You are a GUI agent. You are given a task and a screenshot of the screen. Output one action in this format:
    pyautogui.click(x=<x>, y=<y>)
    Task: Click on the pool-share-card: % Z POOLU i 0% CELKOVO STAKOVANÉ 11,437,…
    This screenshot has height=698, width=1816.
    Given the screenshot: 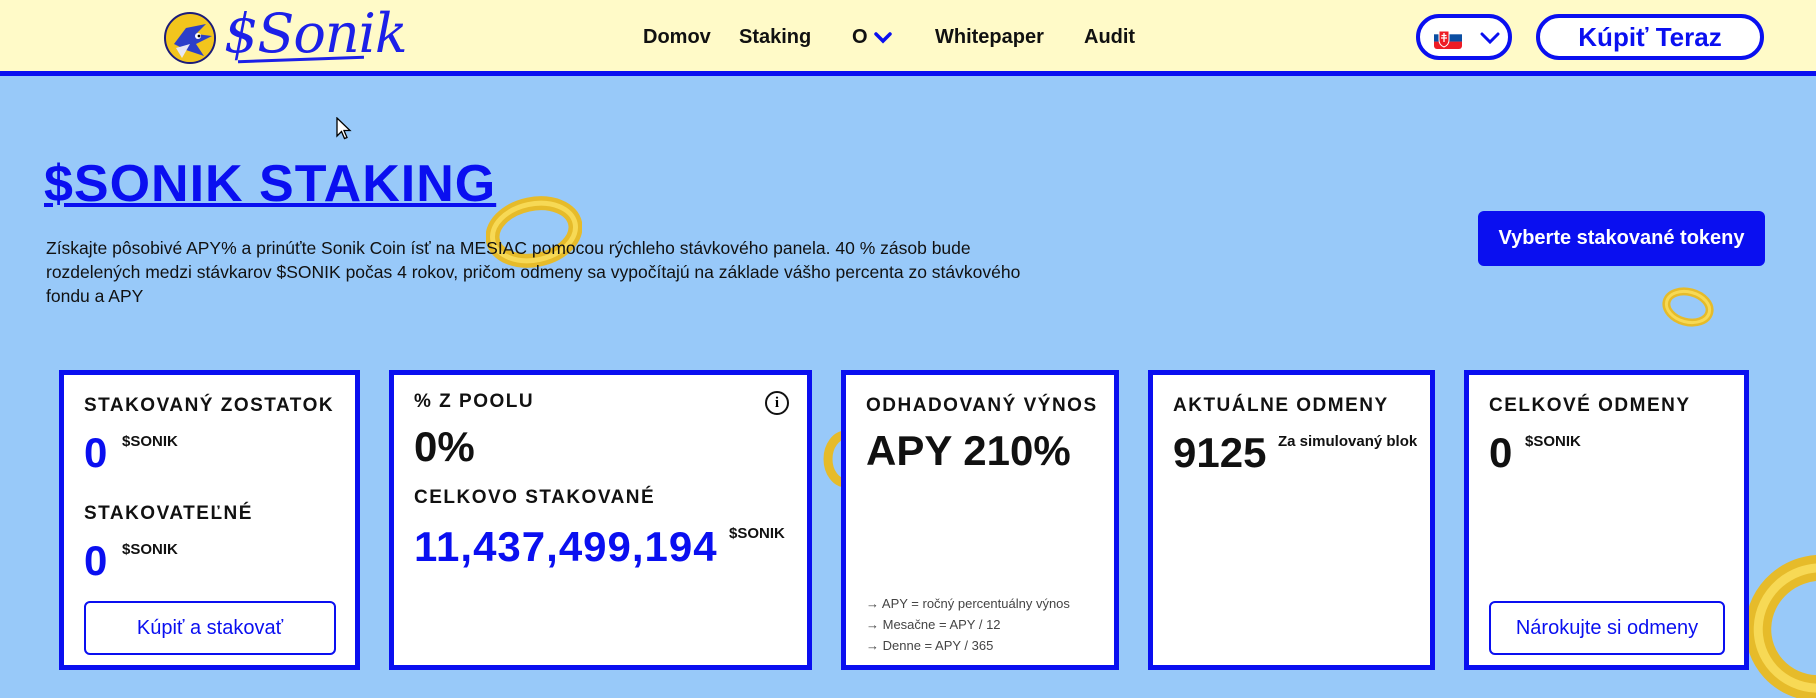 What is the action you would take?
    pyautogui.click(x=600, y=520)
    